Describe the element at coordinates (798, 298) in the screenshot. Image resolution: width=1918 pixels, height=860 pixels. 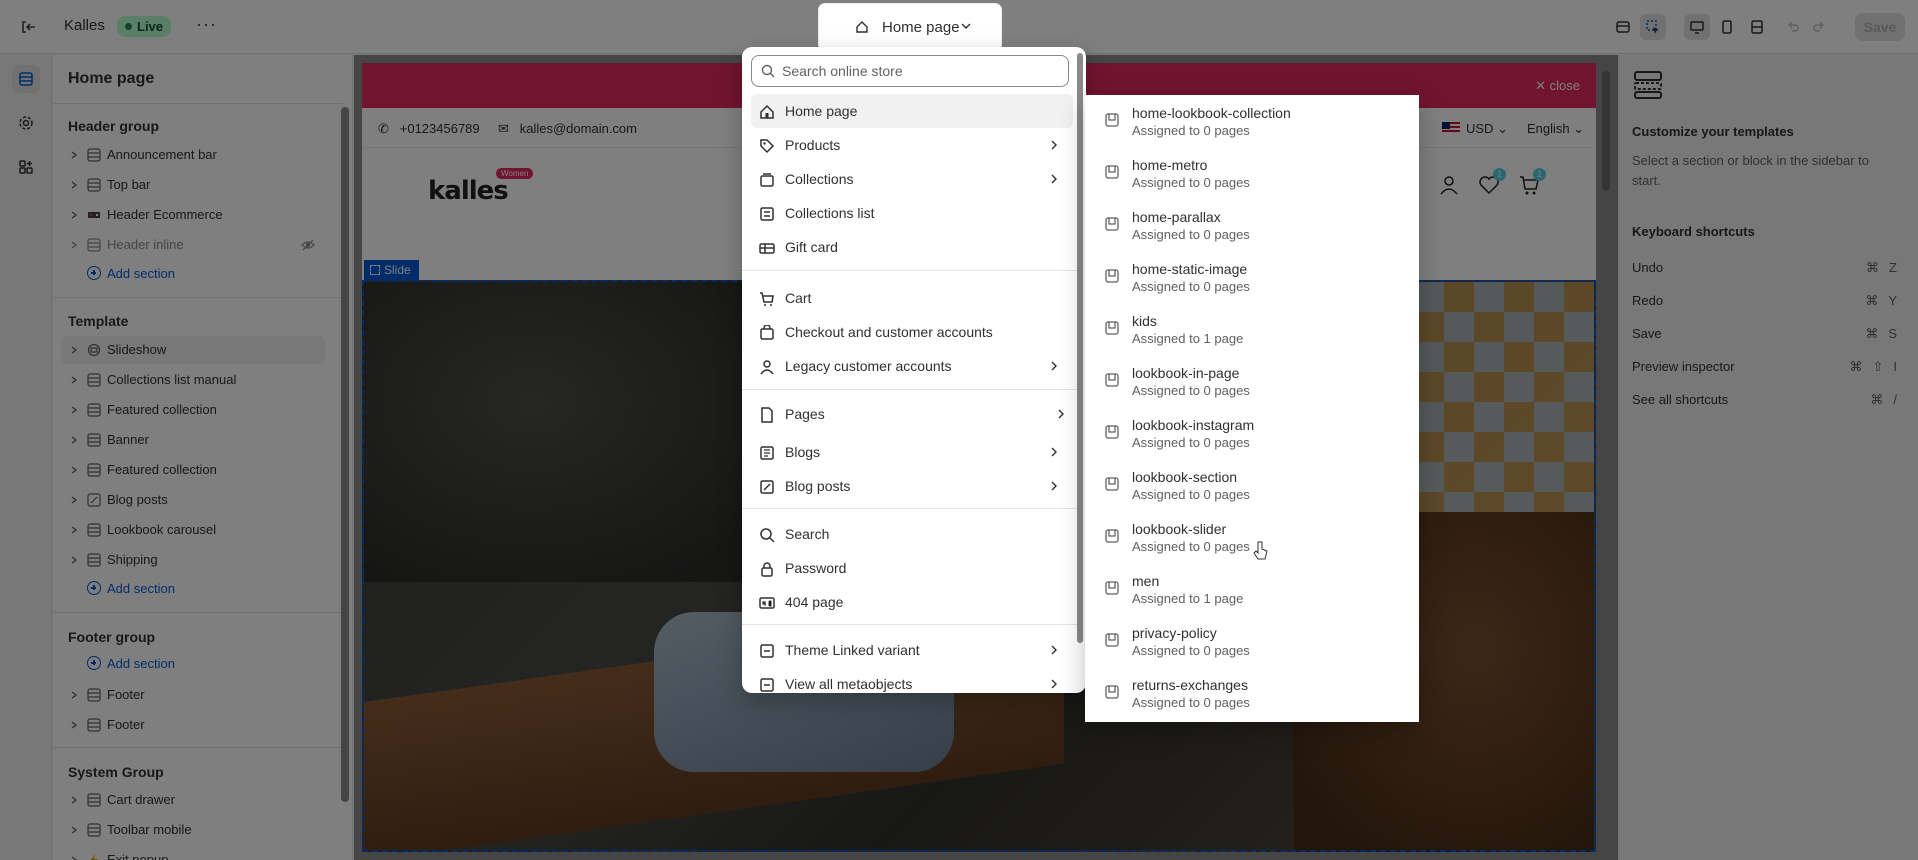
I see `menu-item-label: Cart` at that location.